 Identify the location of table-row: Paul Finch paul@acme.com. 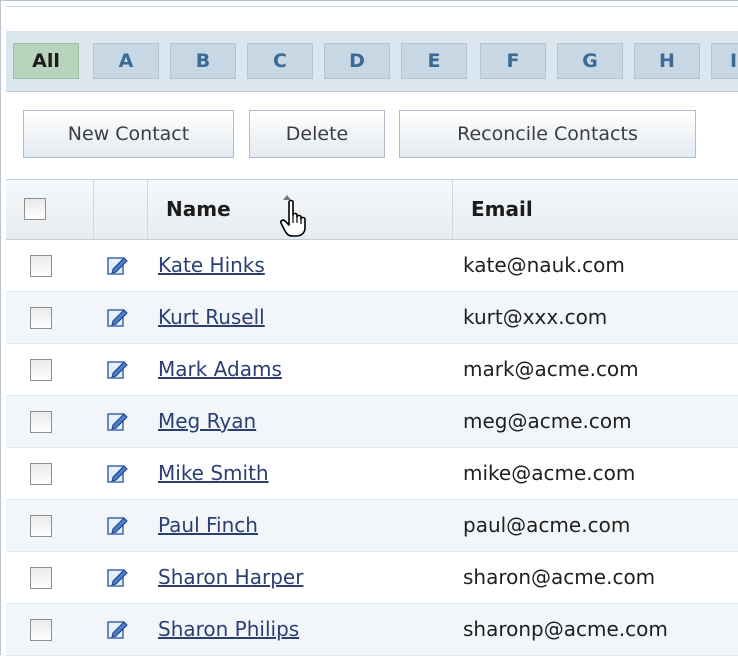
(372, 526).